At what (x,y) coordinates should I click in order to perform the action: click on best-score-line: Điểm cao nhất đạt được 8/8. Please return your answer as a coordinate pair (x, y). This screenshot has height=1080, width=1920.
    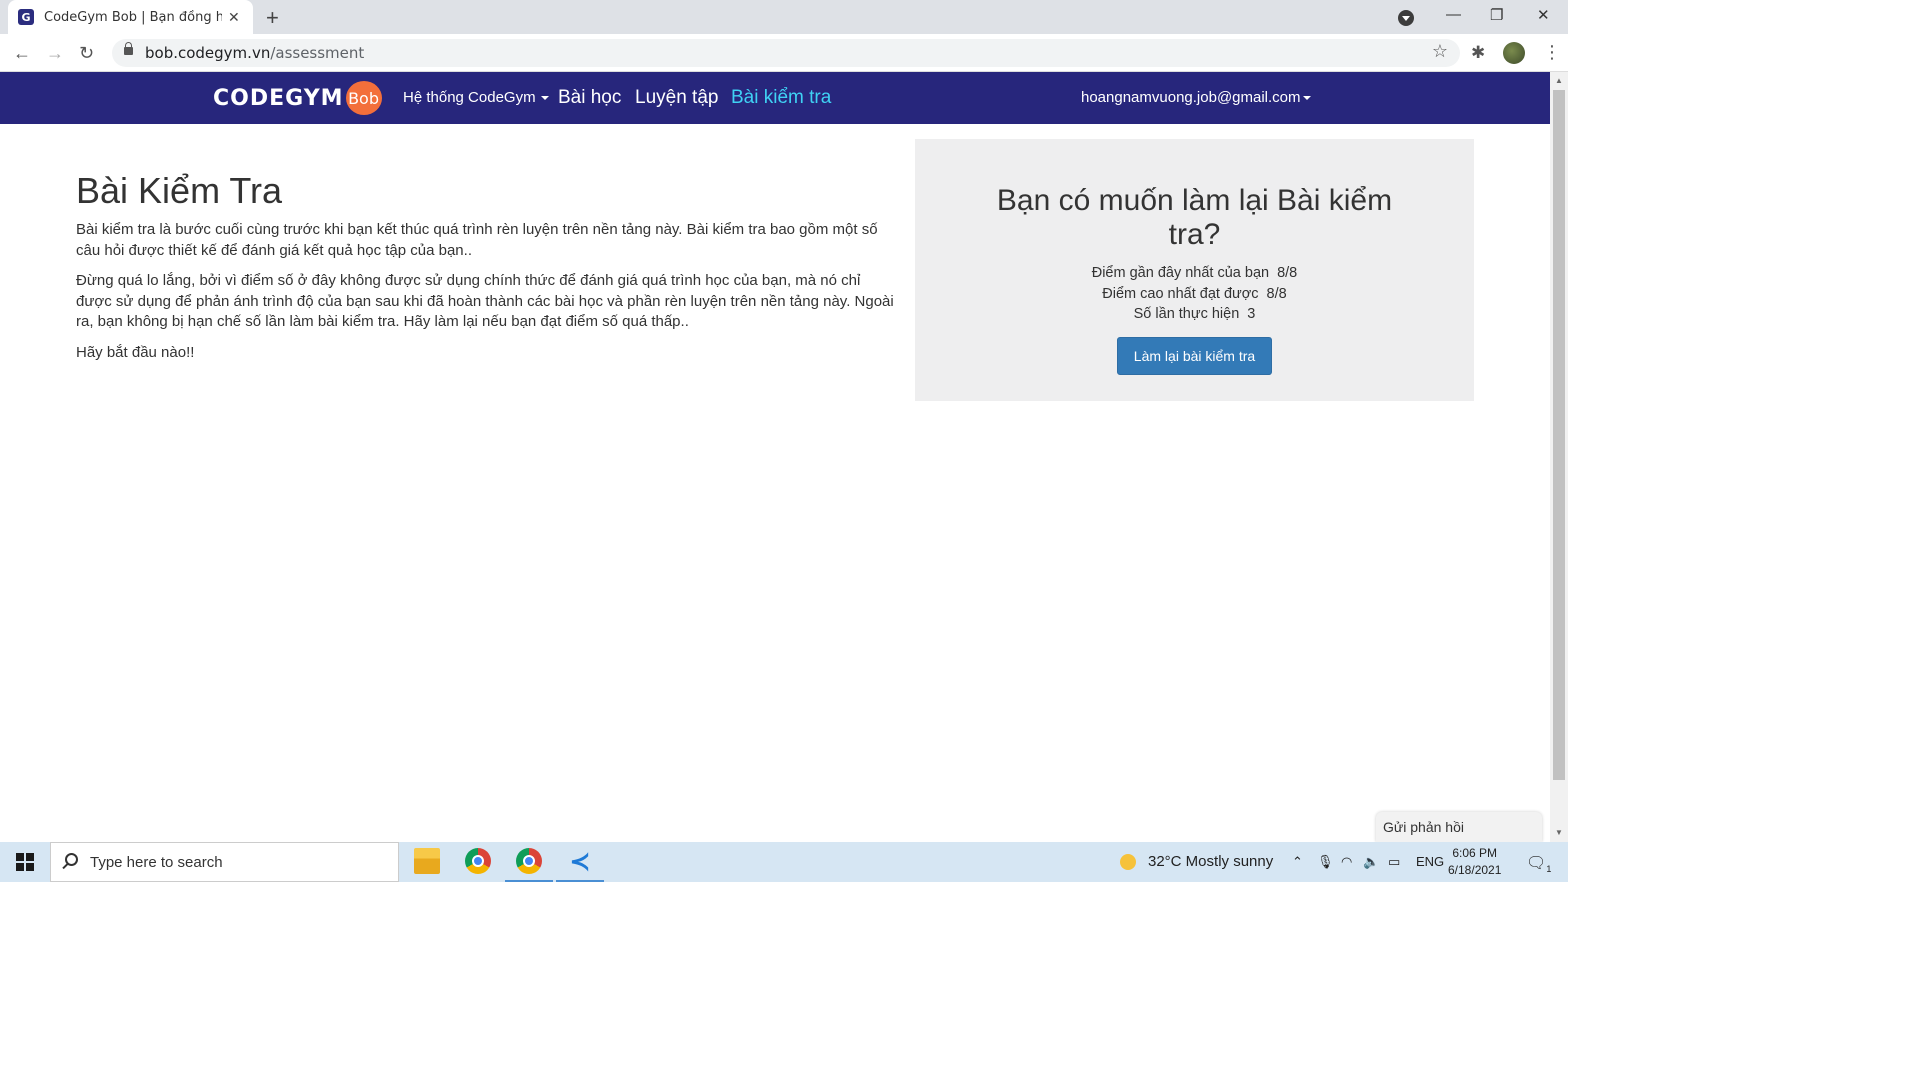
    Looking at the image, I should click on (1194, 293).